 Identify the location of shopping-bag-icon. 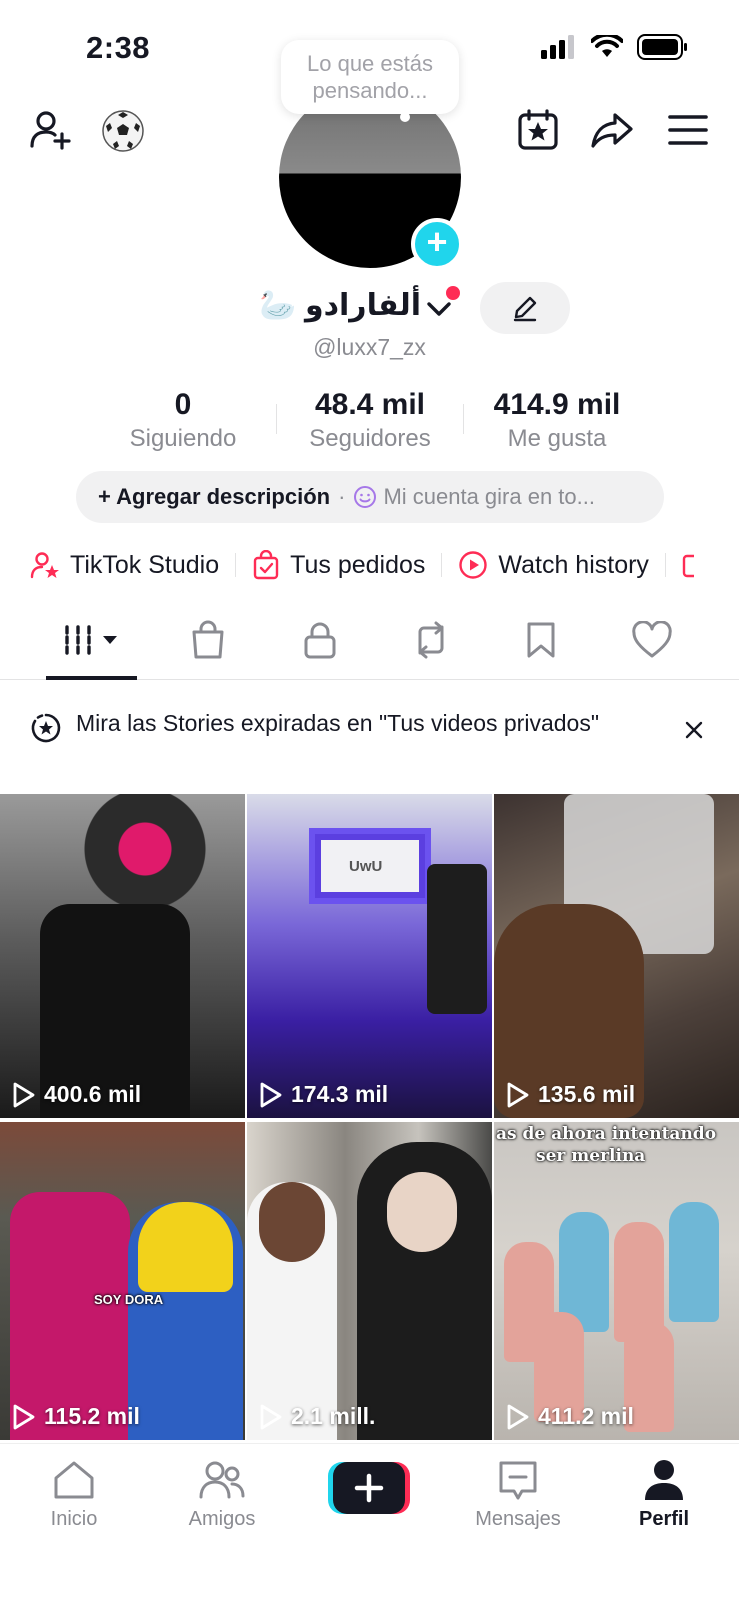
(208, 639).